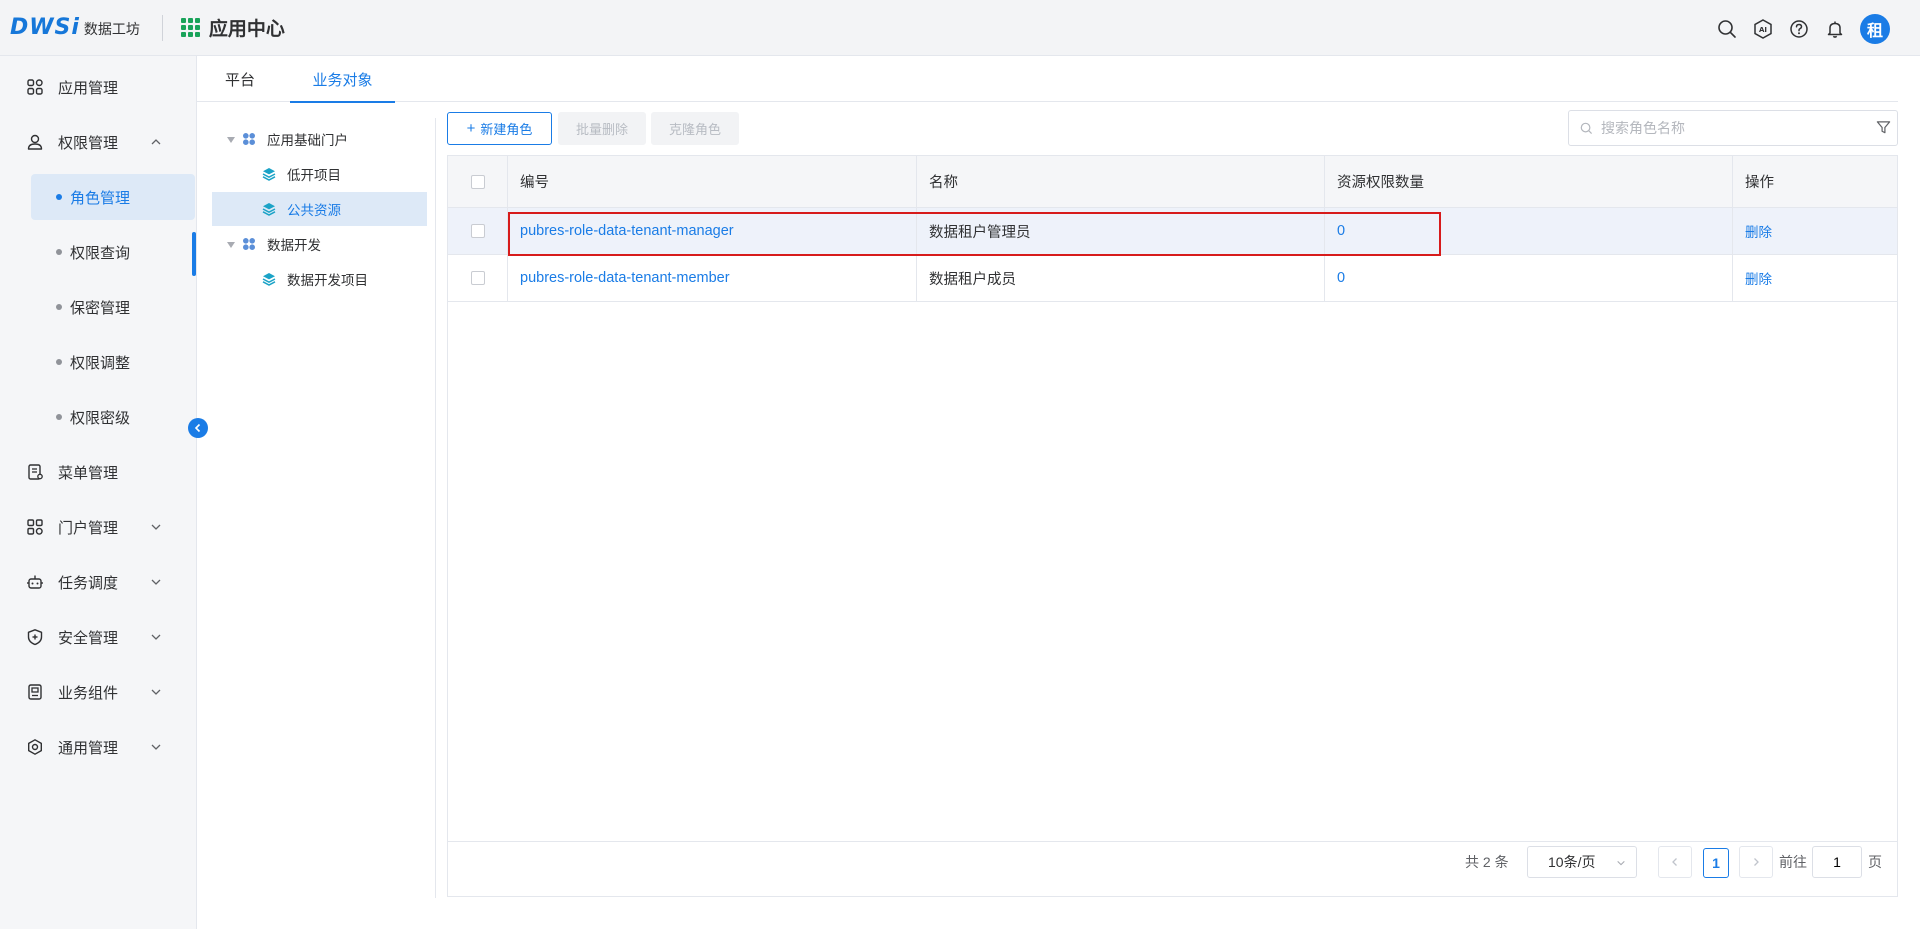 The height and width of the screenshot is (929, 1920). Describe the element at coordinates (162, 27) in the screenshot. I see `header-divider` at that location.